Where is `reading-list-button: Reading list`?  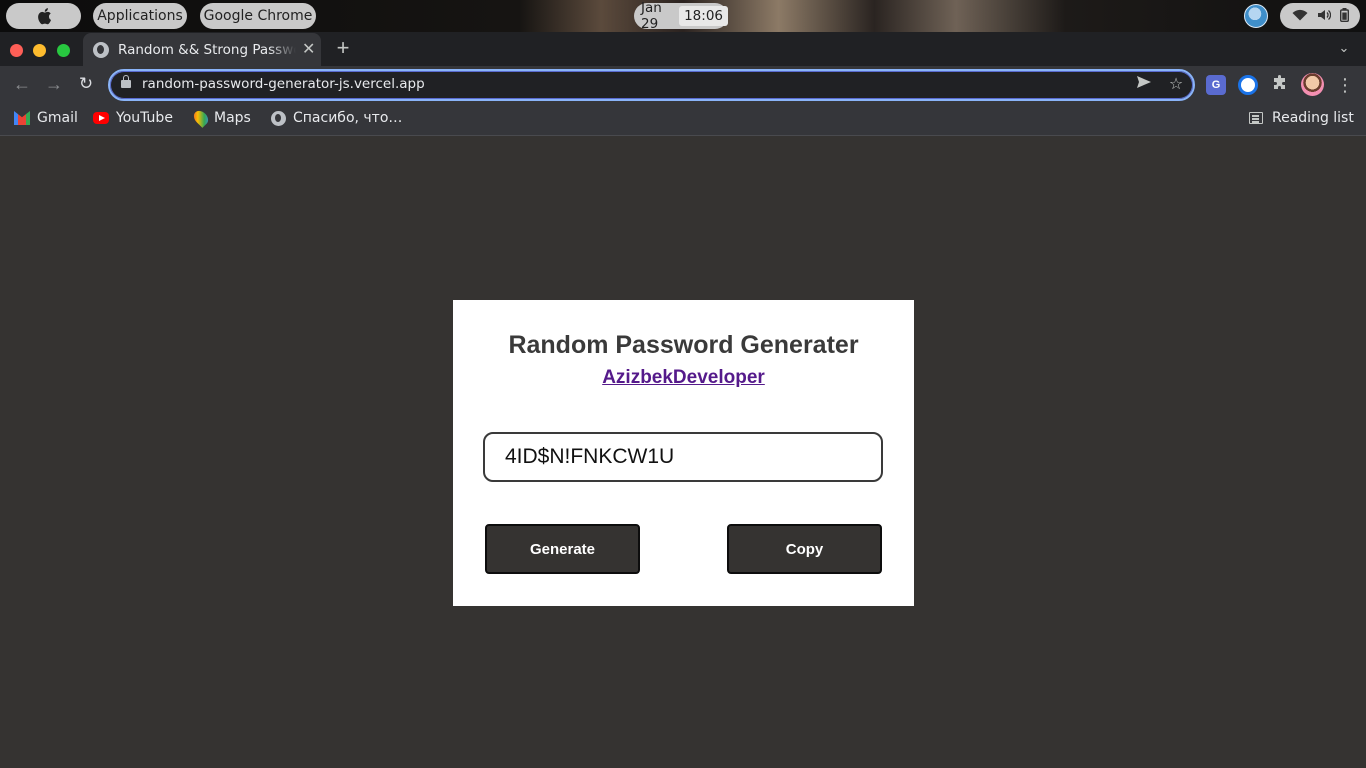
reading-list-button: Reading list is located at coordinates (1301, 118).